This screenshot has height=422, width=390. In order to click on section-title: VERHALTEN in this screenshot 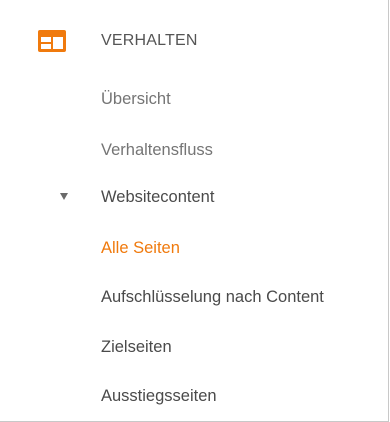, I will do `click(149, 40)`.